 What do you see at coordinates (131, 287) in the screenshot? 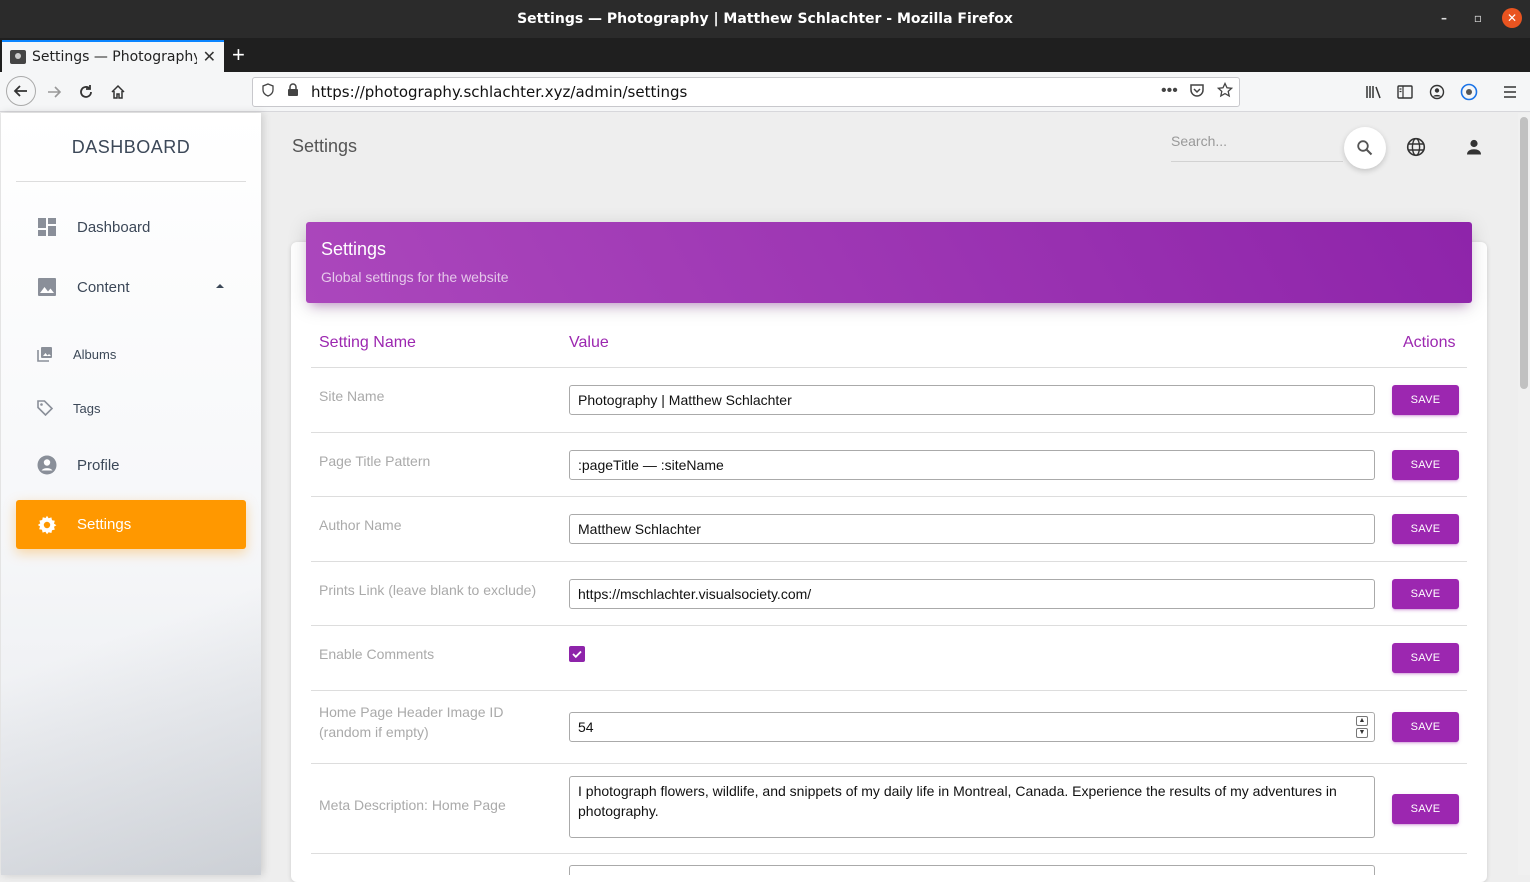
I see `sidebar-item-content: Content` at bounding box center [131, 287].